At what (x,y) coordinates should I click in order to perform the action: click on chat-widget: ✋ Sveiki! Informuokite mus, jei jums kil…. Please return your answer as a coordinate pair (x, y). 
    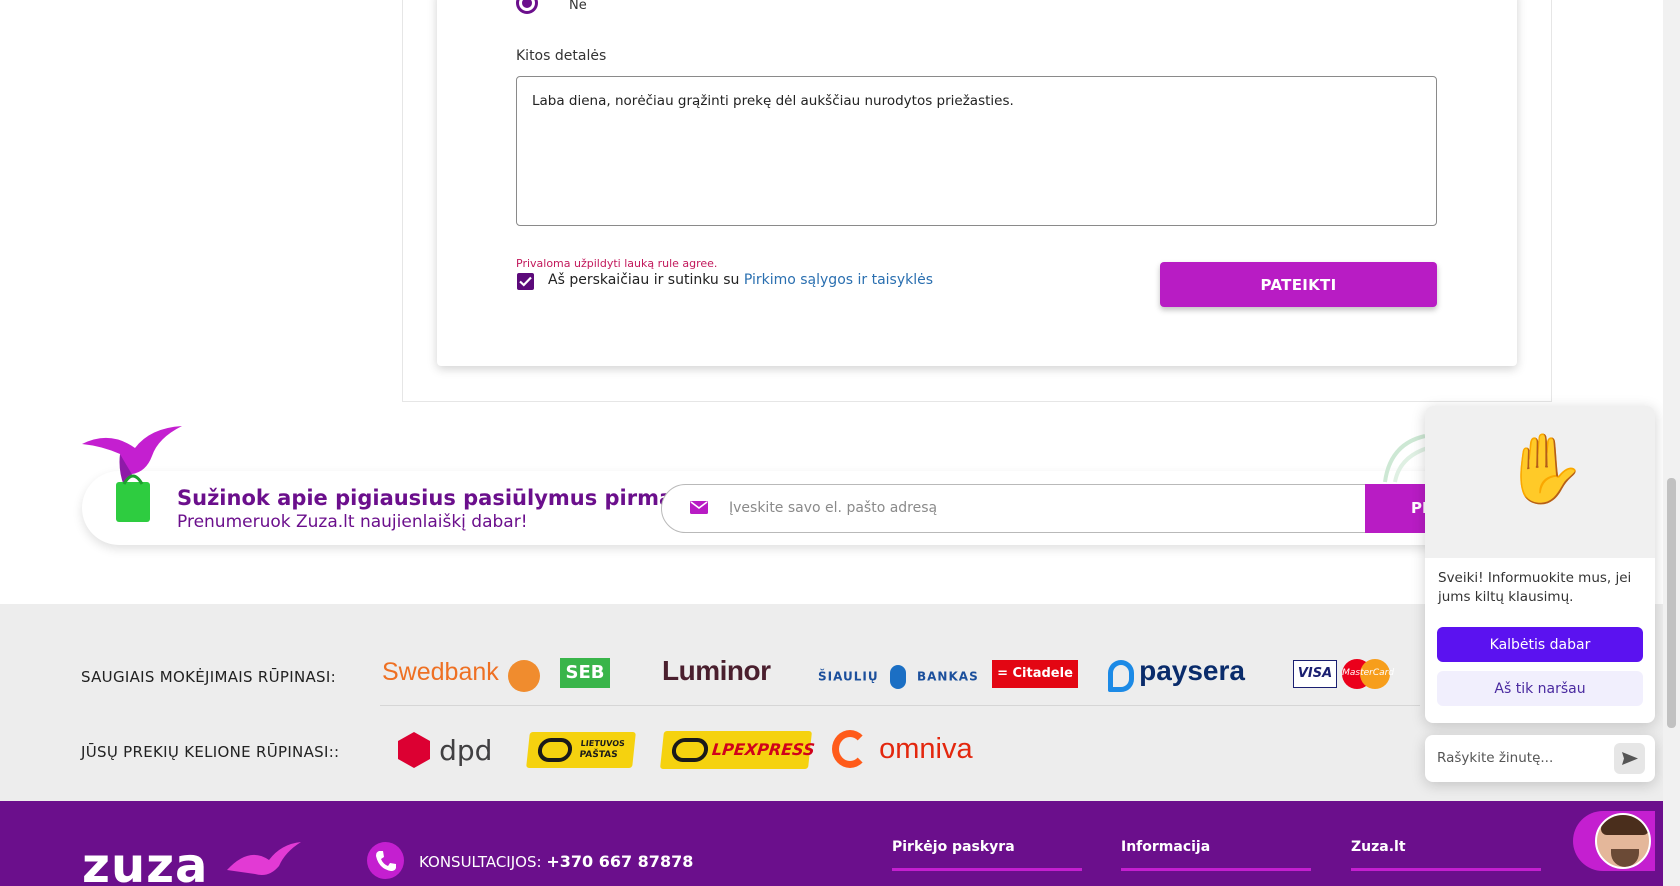
    Looking at the image, I should click on (1540, 564).